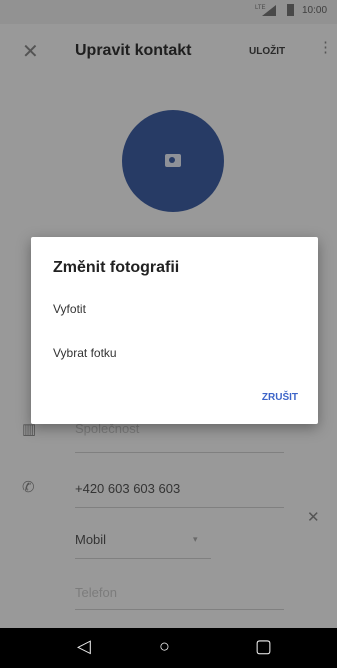 The height and width of the screenshot is (668, 337). I want to click on navigation-bar: ◁ ○ ▢, so click(168, 648).